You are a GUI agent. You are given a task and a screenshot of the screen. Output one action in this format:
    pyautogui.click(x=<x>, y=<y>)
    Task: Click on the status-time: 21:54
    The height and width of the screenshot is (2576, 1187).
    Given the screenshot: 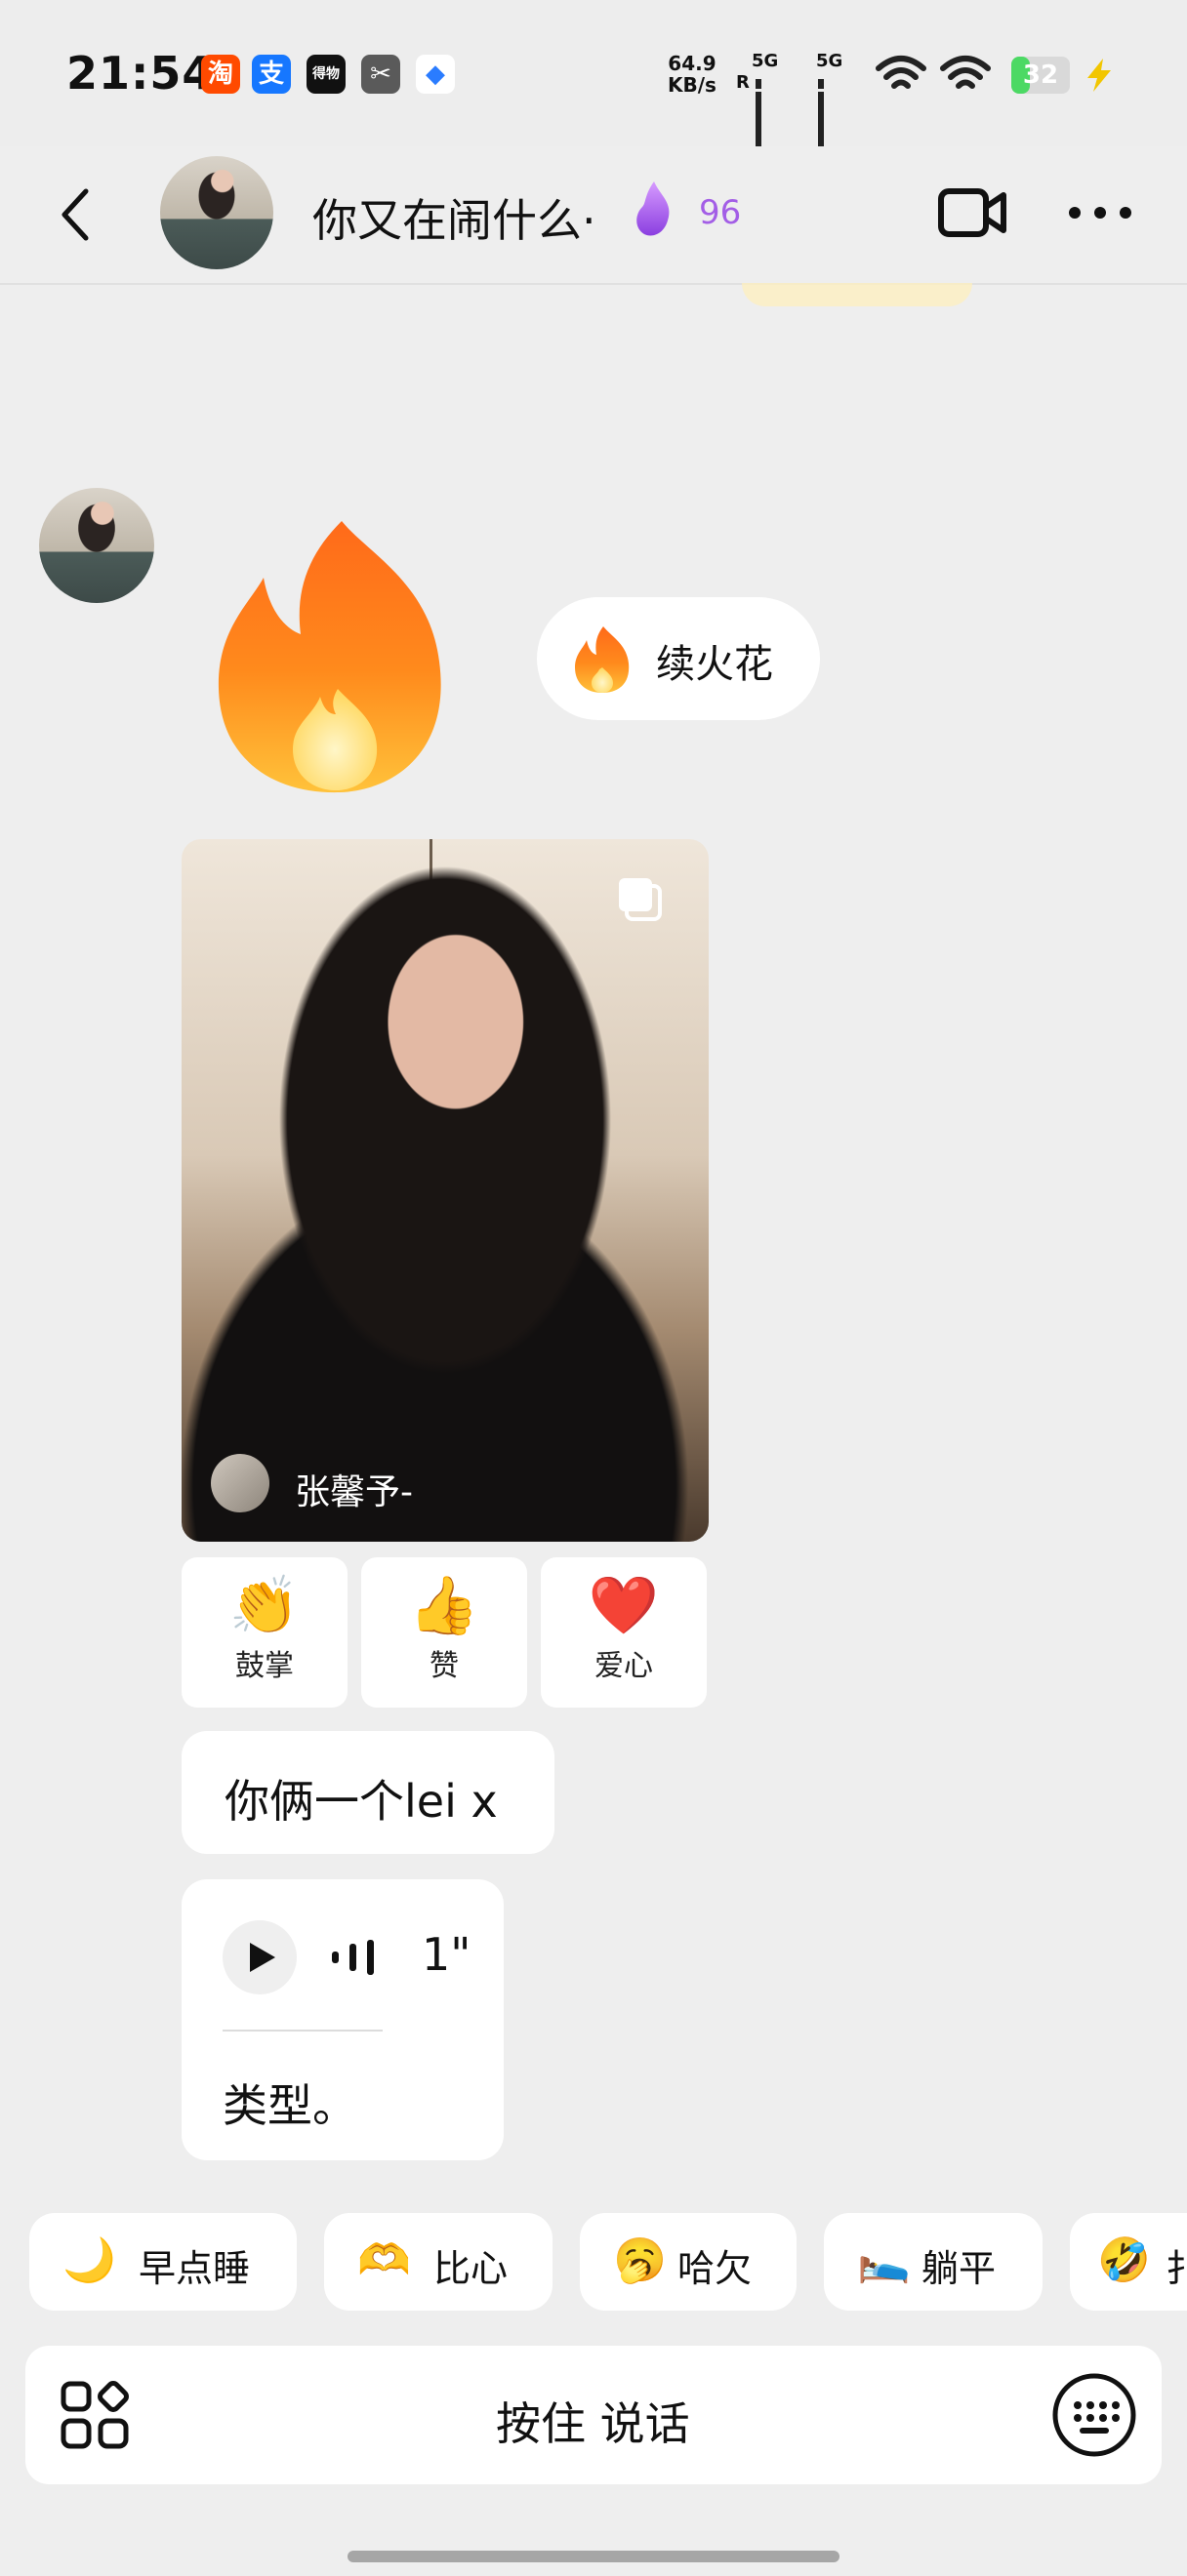 What is the action you would take?
    pyautogui.click(x=140, y=73)
    